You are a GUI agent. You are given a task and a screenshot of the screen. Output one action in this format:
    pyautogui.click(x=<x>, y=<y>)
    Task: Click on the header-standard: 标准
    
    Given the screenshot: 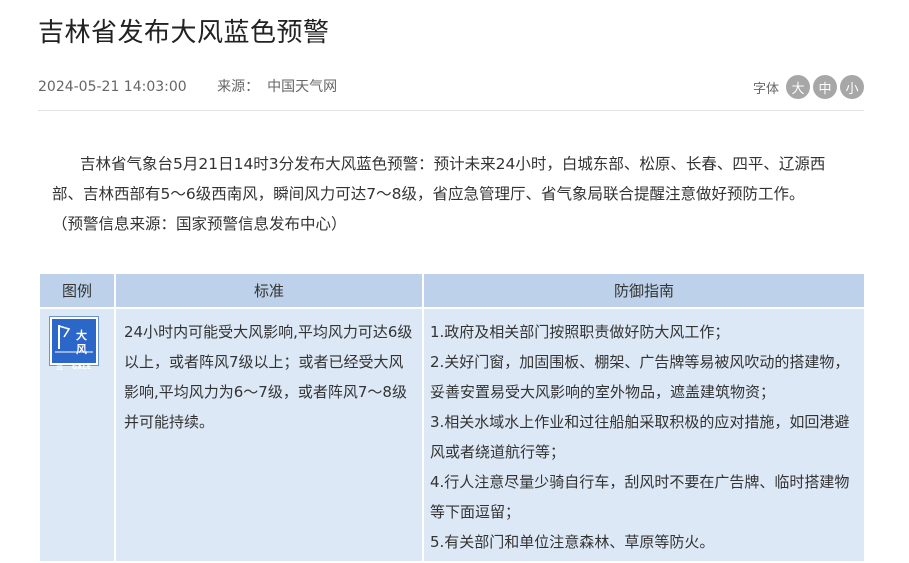 What is the action you would take?
    pyautogui.click(x=269, y=290)
    